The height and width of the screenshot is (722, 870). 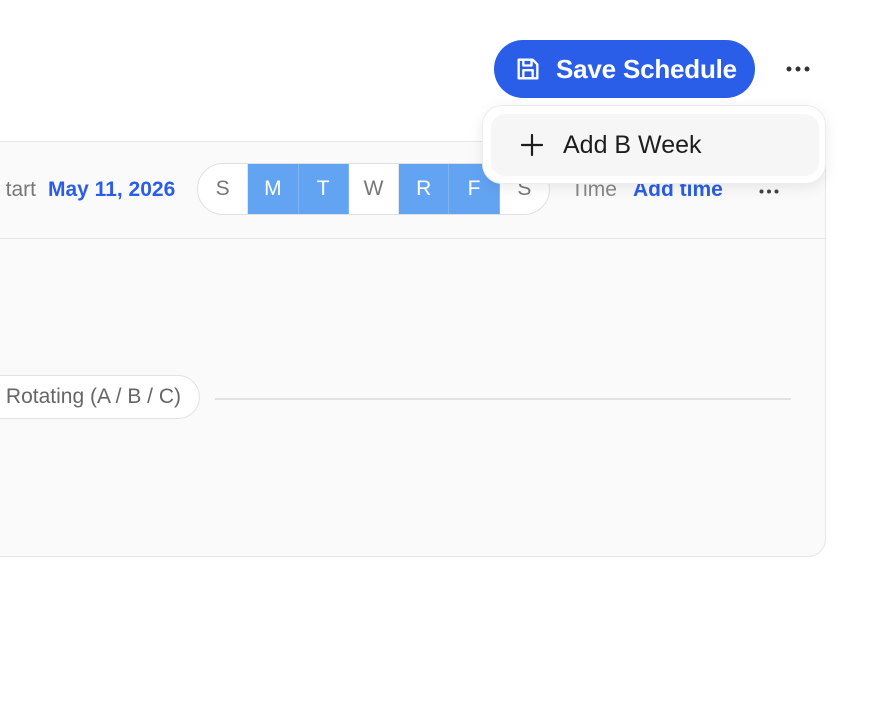 What do you see at coordinates (528, 69) in the screenshot?
I see `floppy-disk-icon` at bounding box center [528, 69].